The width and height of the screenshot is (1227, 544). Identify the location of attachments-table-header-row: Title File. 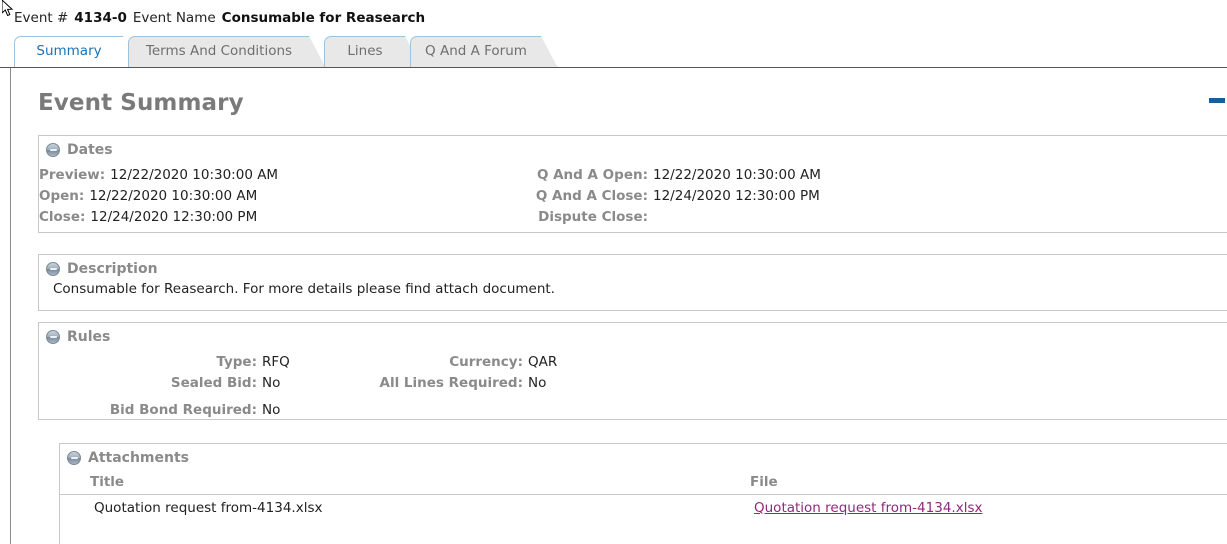
(643, 483).